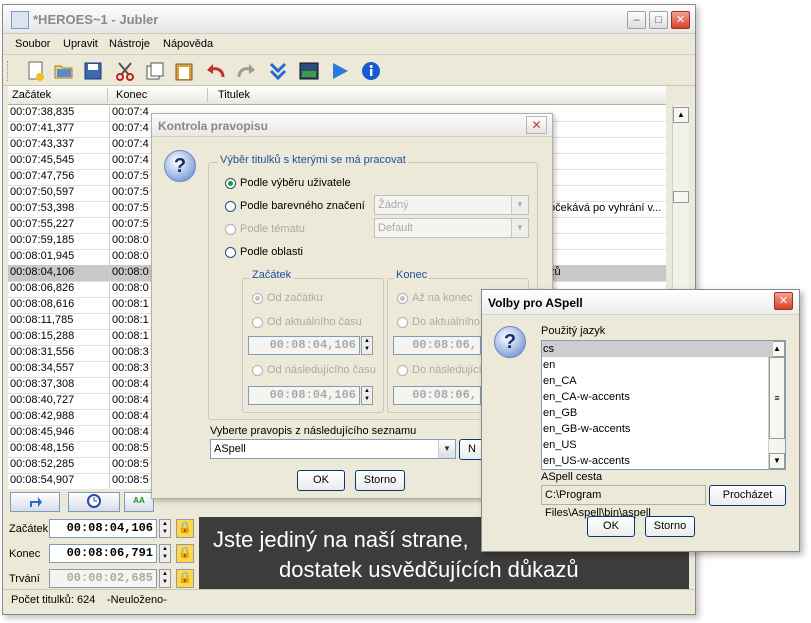  I want to click on radio-by-selection, so click(230, 183).